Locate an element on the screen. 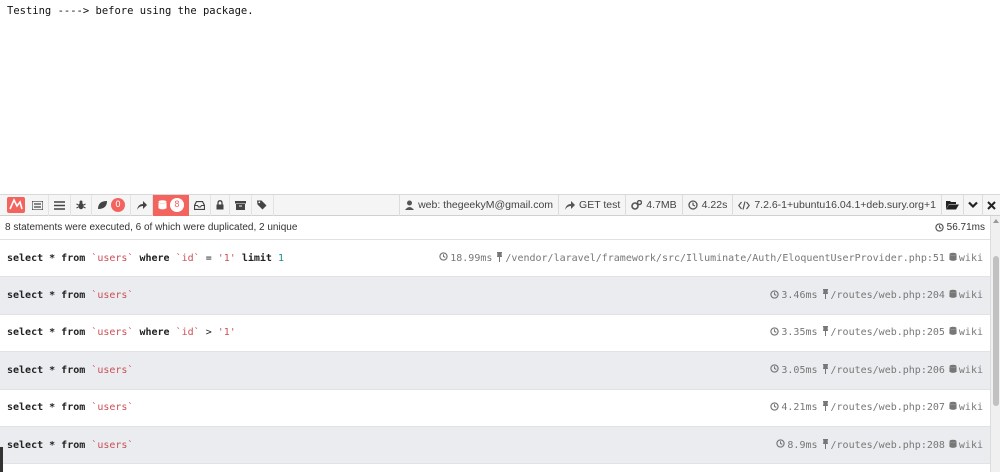 This screenshot has height=472, width=1000. memory-indicator: 4.7MB is located at coordinates (653, 205).